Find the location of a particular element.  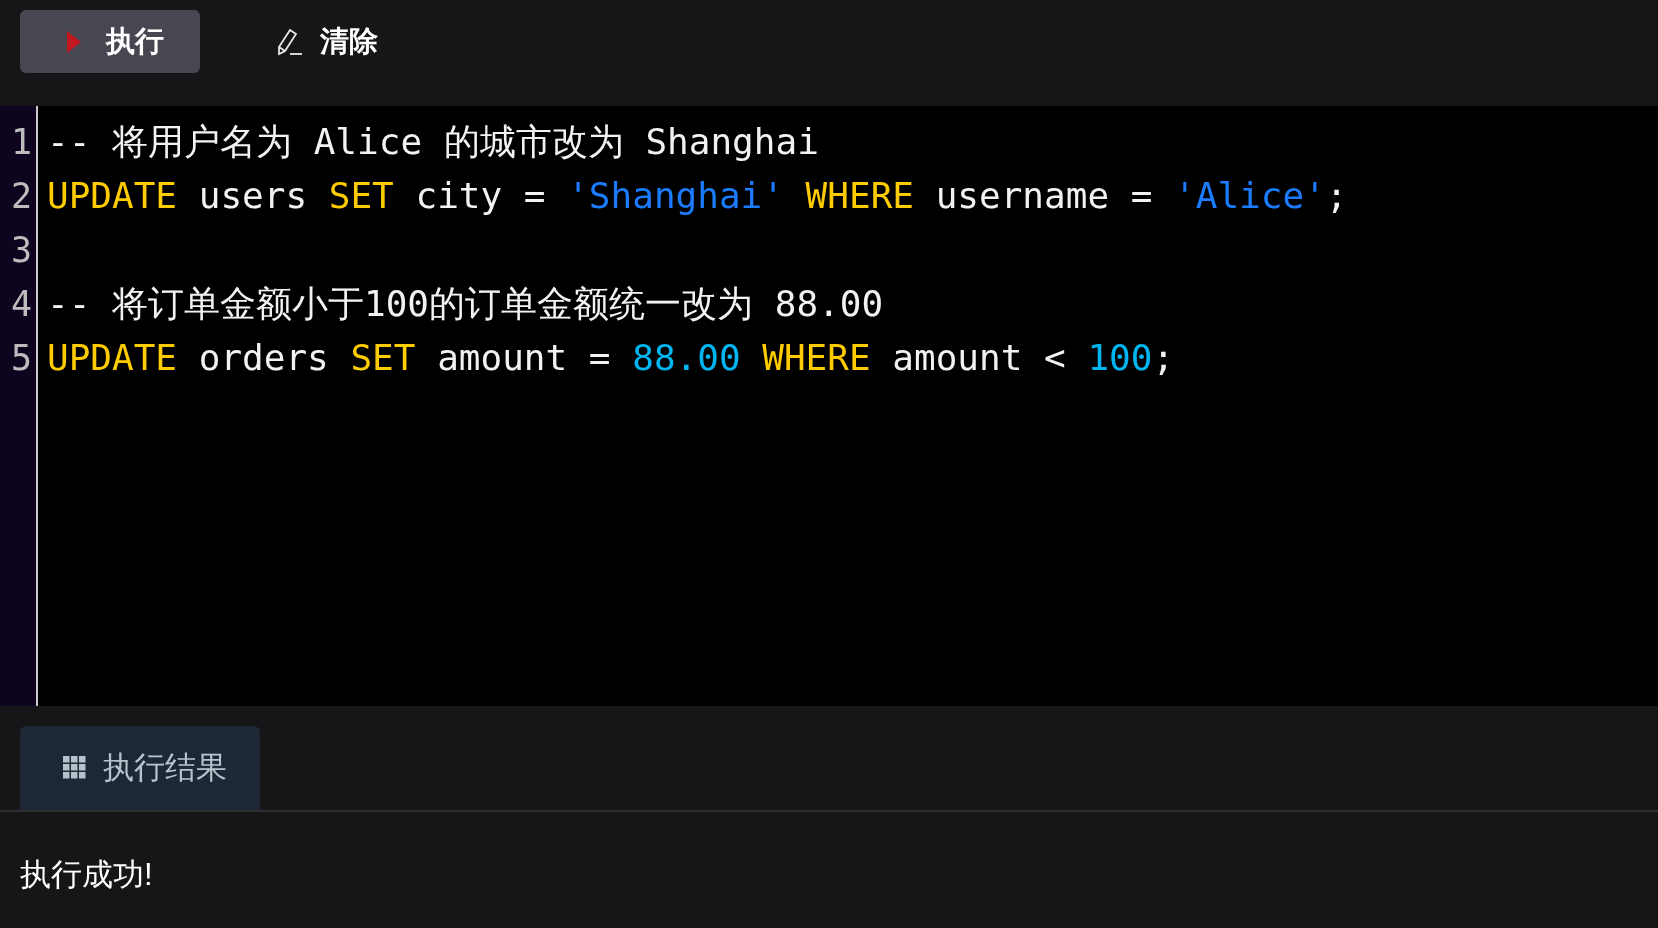

string-literal: 'Shanghai' is located at coordinates (675, 196).